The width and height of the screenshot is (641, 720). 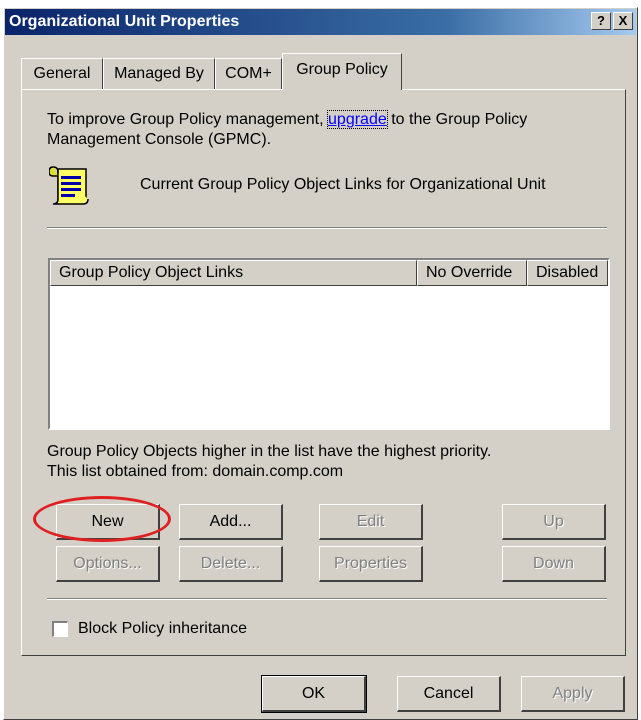 I want to click on close-button: X, so click(x=623, y=21).